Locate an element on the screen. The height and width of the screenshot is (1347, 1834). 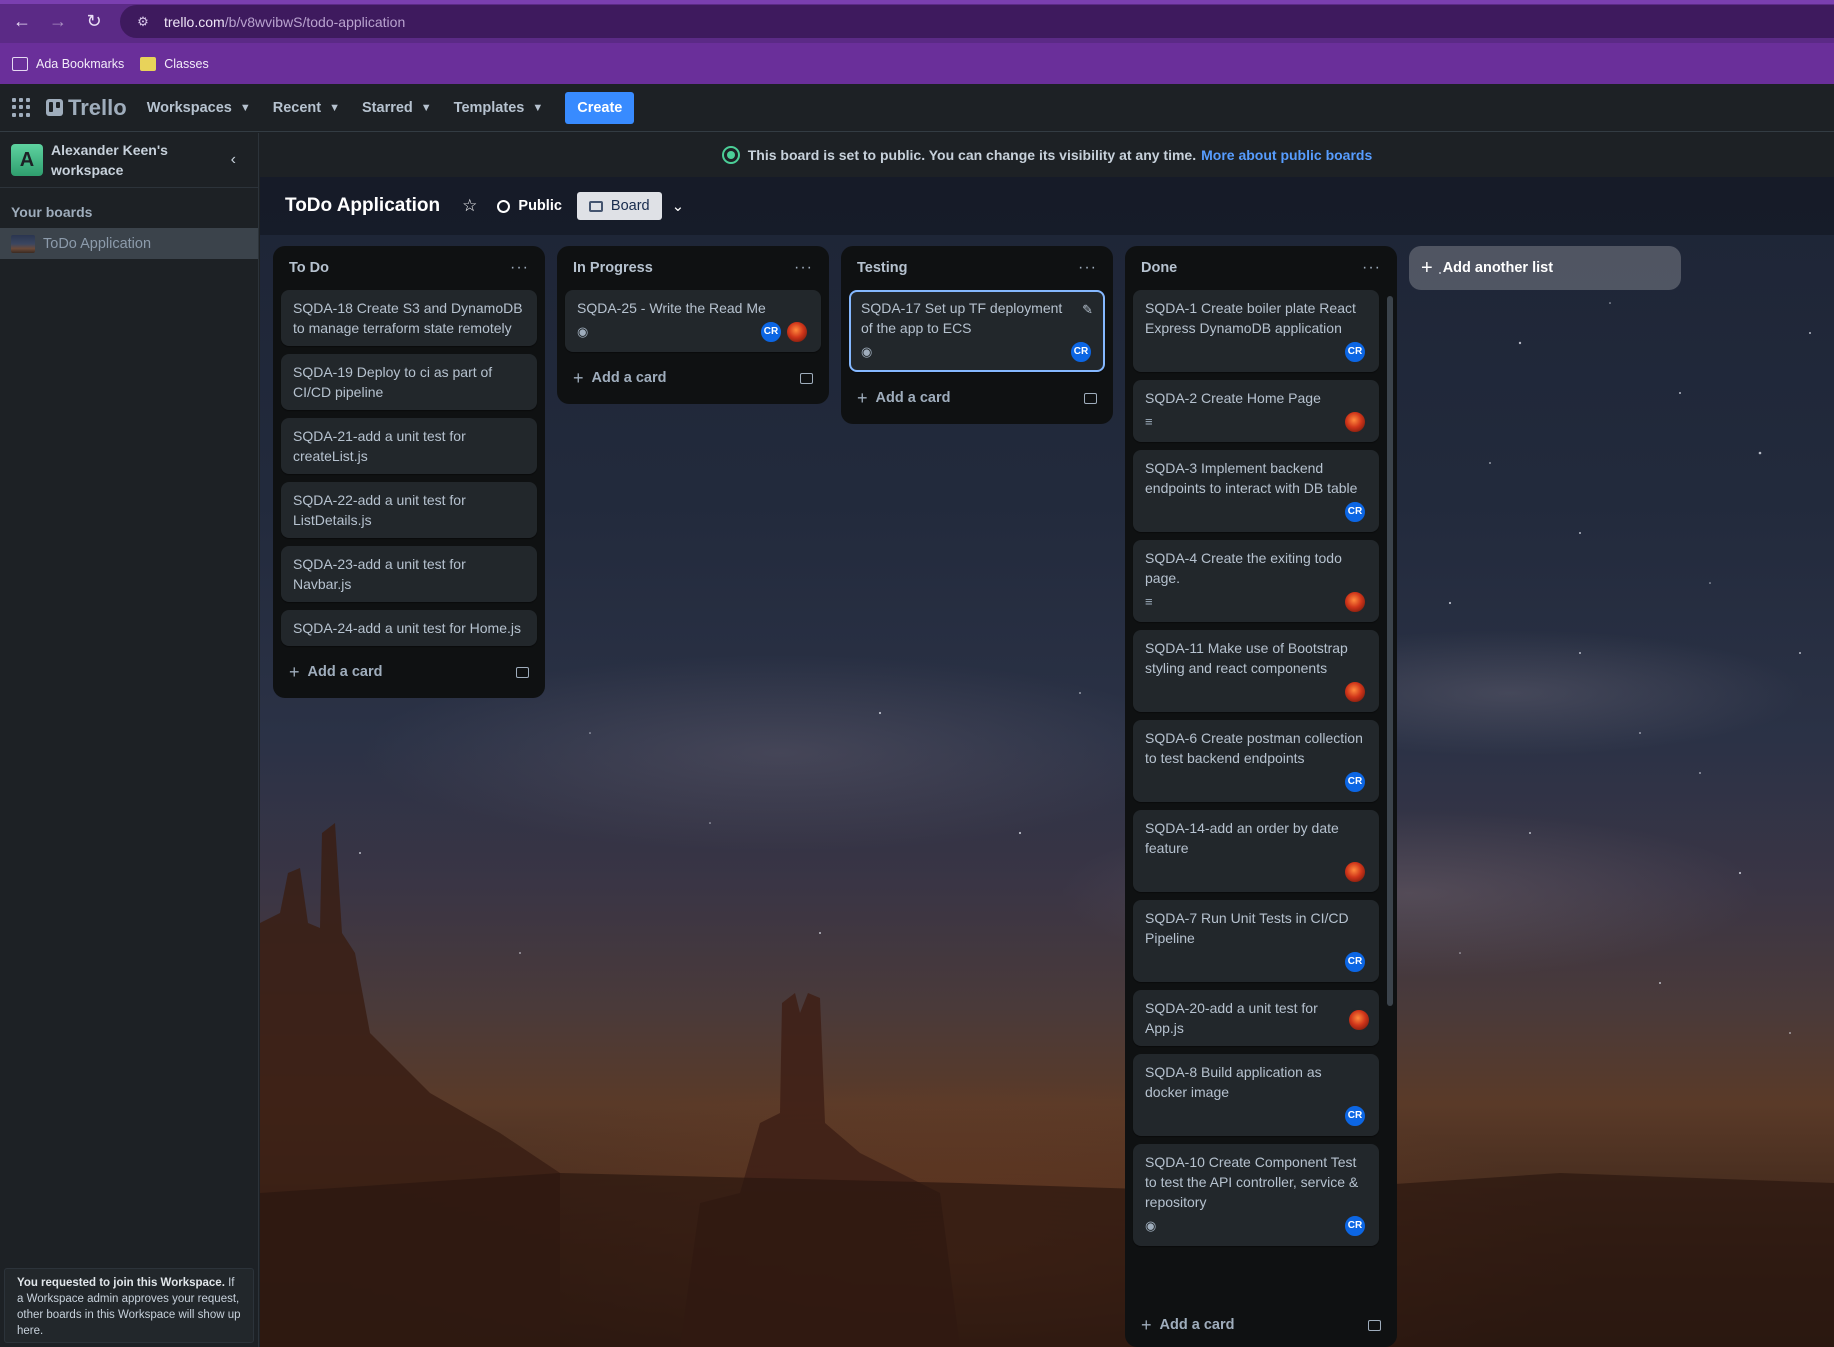
list-title: Testing is located at coordinates (882, 268).